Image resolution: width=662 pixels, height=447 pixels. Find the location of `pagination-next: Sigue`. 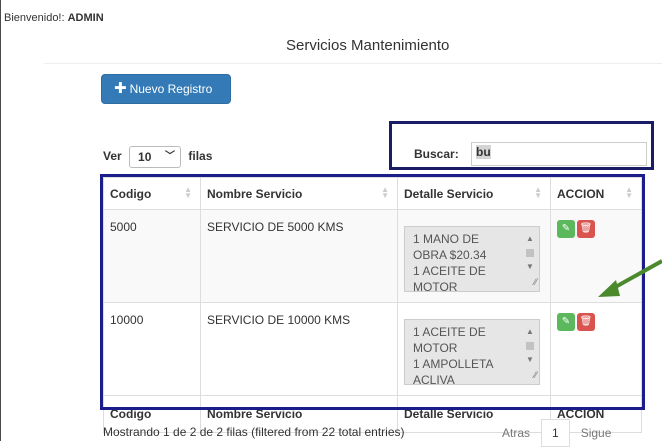

pagination-next: Sigue is located at coordinates (596, 433).